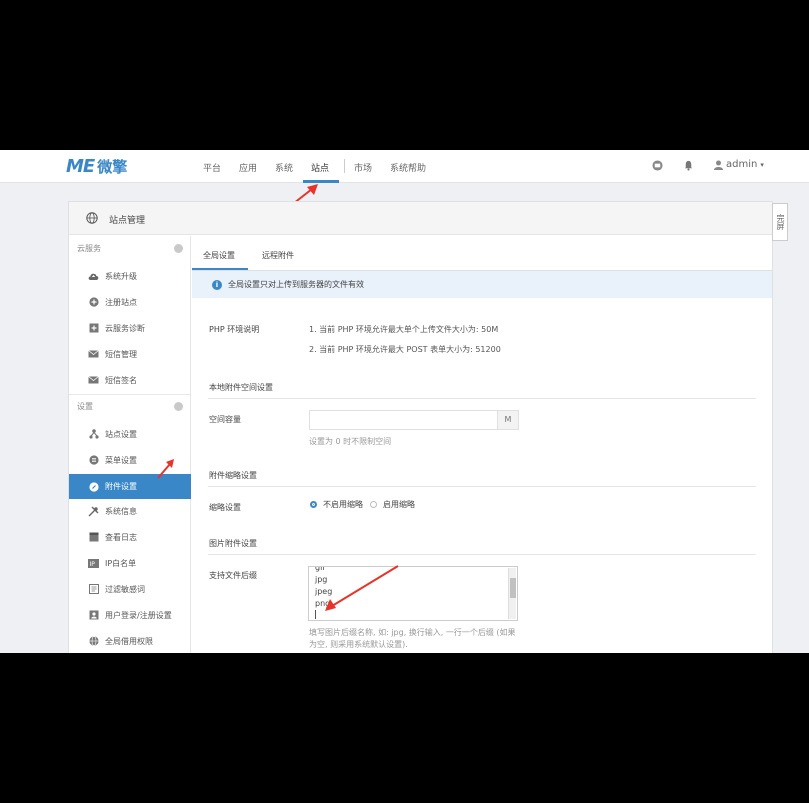 The image size is (809, 803). Describe the element at coordinates (219, 255) in the screenshot. I see `tab-global-settings: 全局设置` at that location.